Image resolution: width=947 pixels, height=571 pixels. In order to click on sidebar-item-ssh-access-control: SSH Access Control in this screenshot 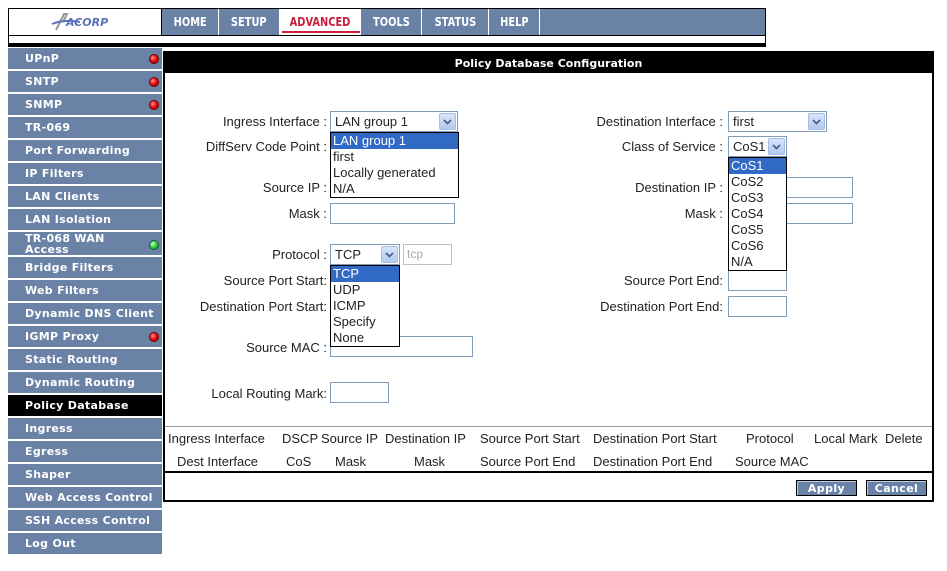, I will do `click(85, 521)`.